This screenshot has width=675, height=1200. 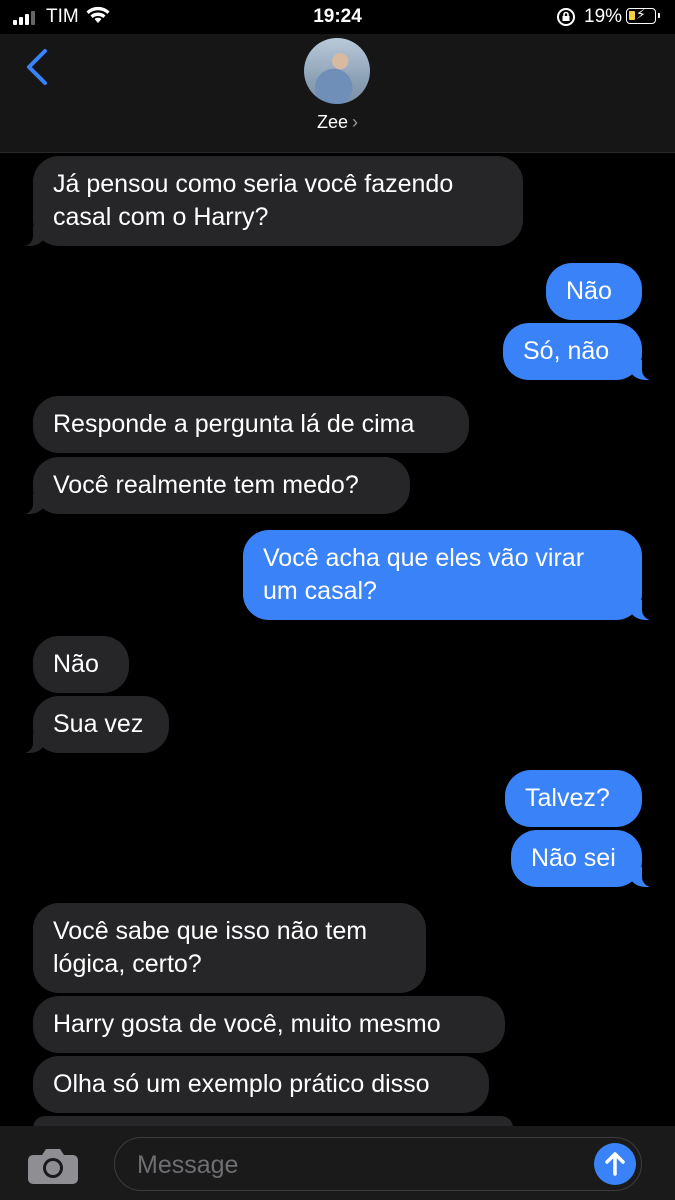 What do you see at coordinates (161, 217) in the screenshot?
I see `message-text-line: casal com o Harry?` at bounding box center [161, 217].